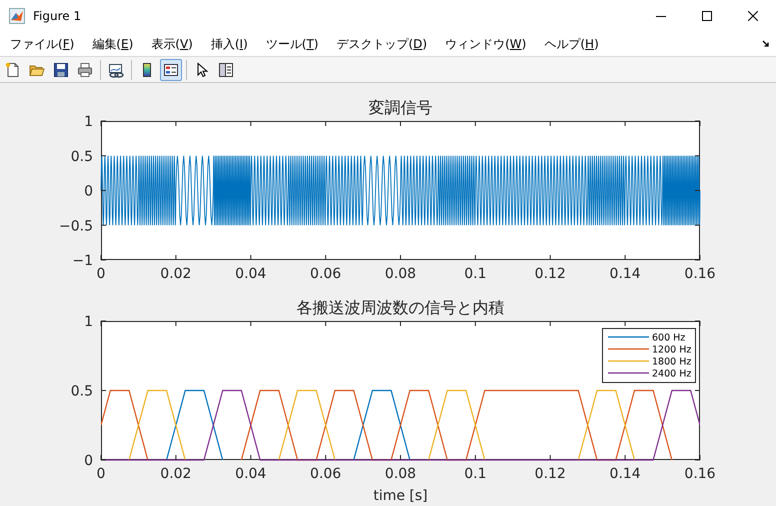 Image resolution: width=776 pixels, height=506 pixels. What do you see at coordinates (672, 374) in the screenshot?
I see `legend-label: 2400 Hz` at bounding box center [672, 374].